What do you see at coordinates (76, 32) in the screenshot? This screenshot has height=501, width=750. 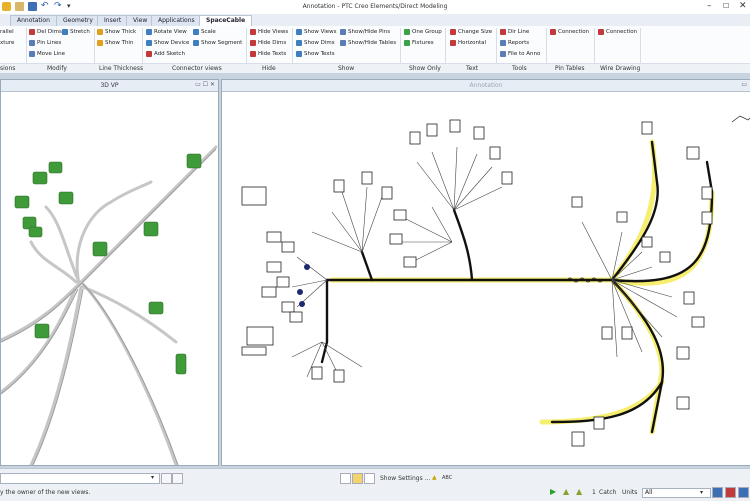 I see `stretch-button: Stretch` at bounding box center [76, 32].